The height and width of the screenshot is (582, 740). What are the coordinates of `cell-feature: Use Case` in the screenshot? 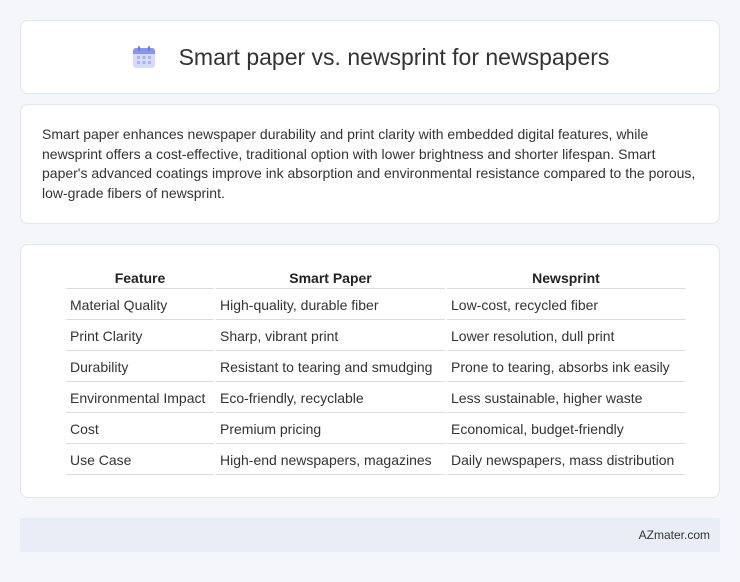 It's located at (140, 460).